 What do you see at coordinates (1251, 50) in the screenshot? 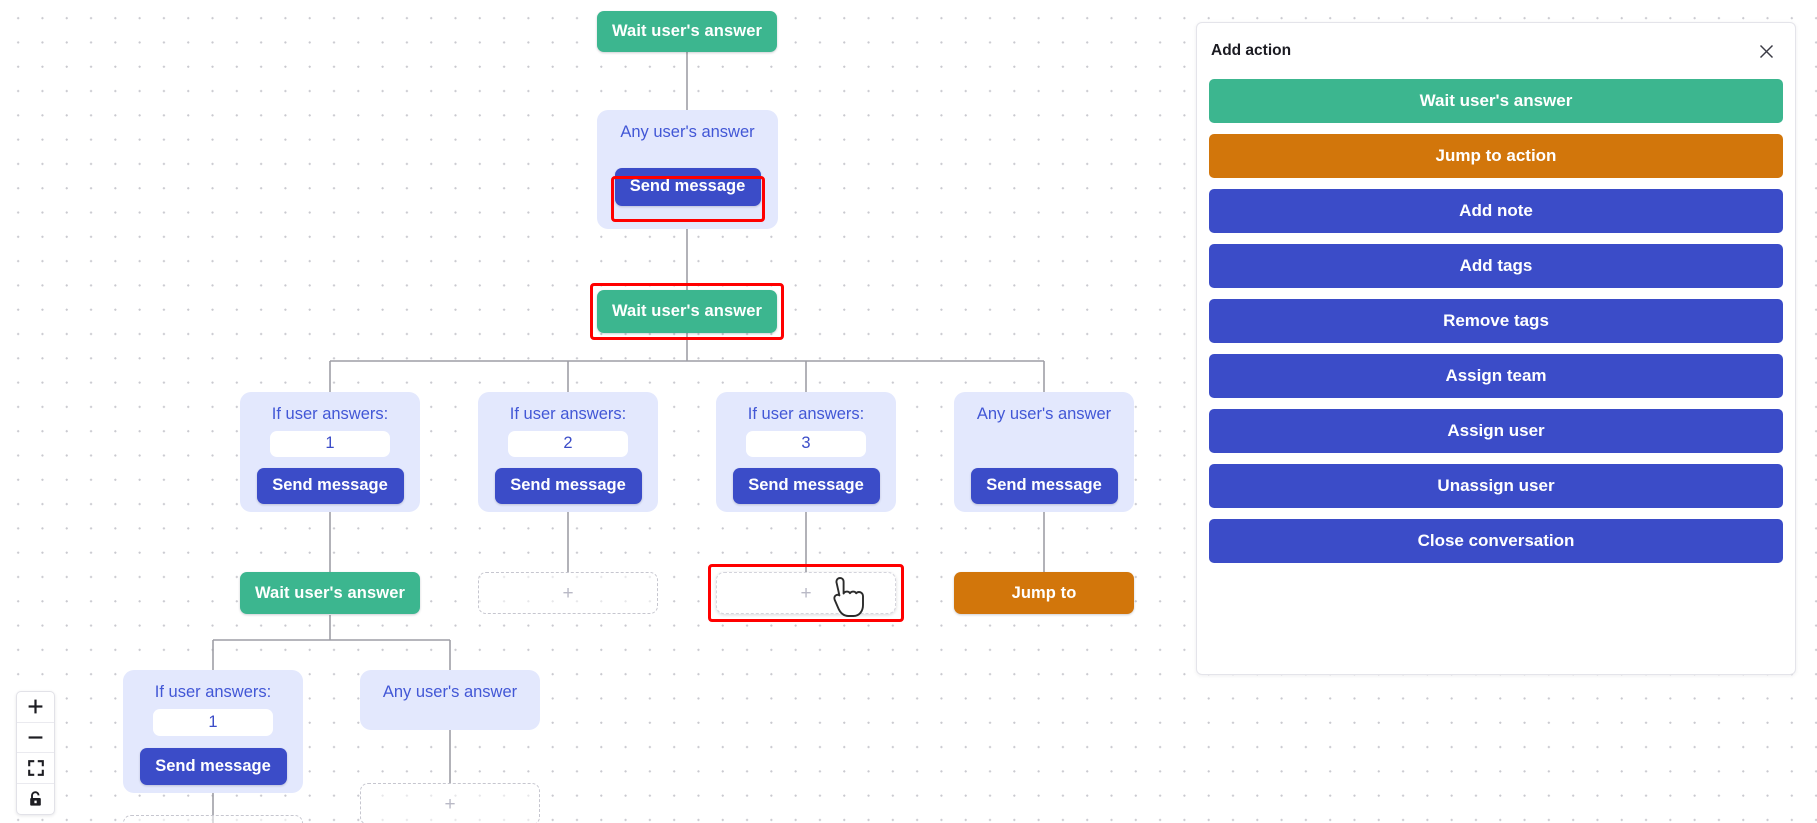
I see `panel-title: Add action` at bounding box center [1251, 50].